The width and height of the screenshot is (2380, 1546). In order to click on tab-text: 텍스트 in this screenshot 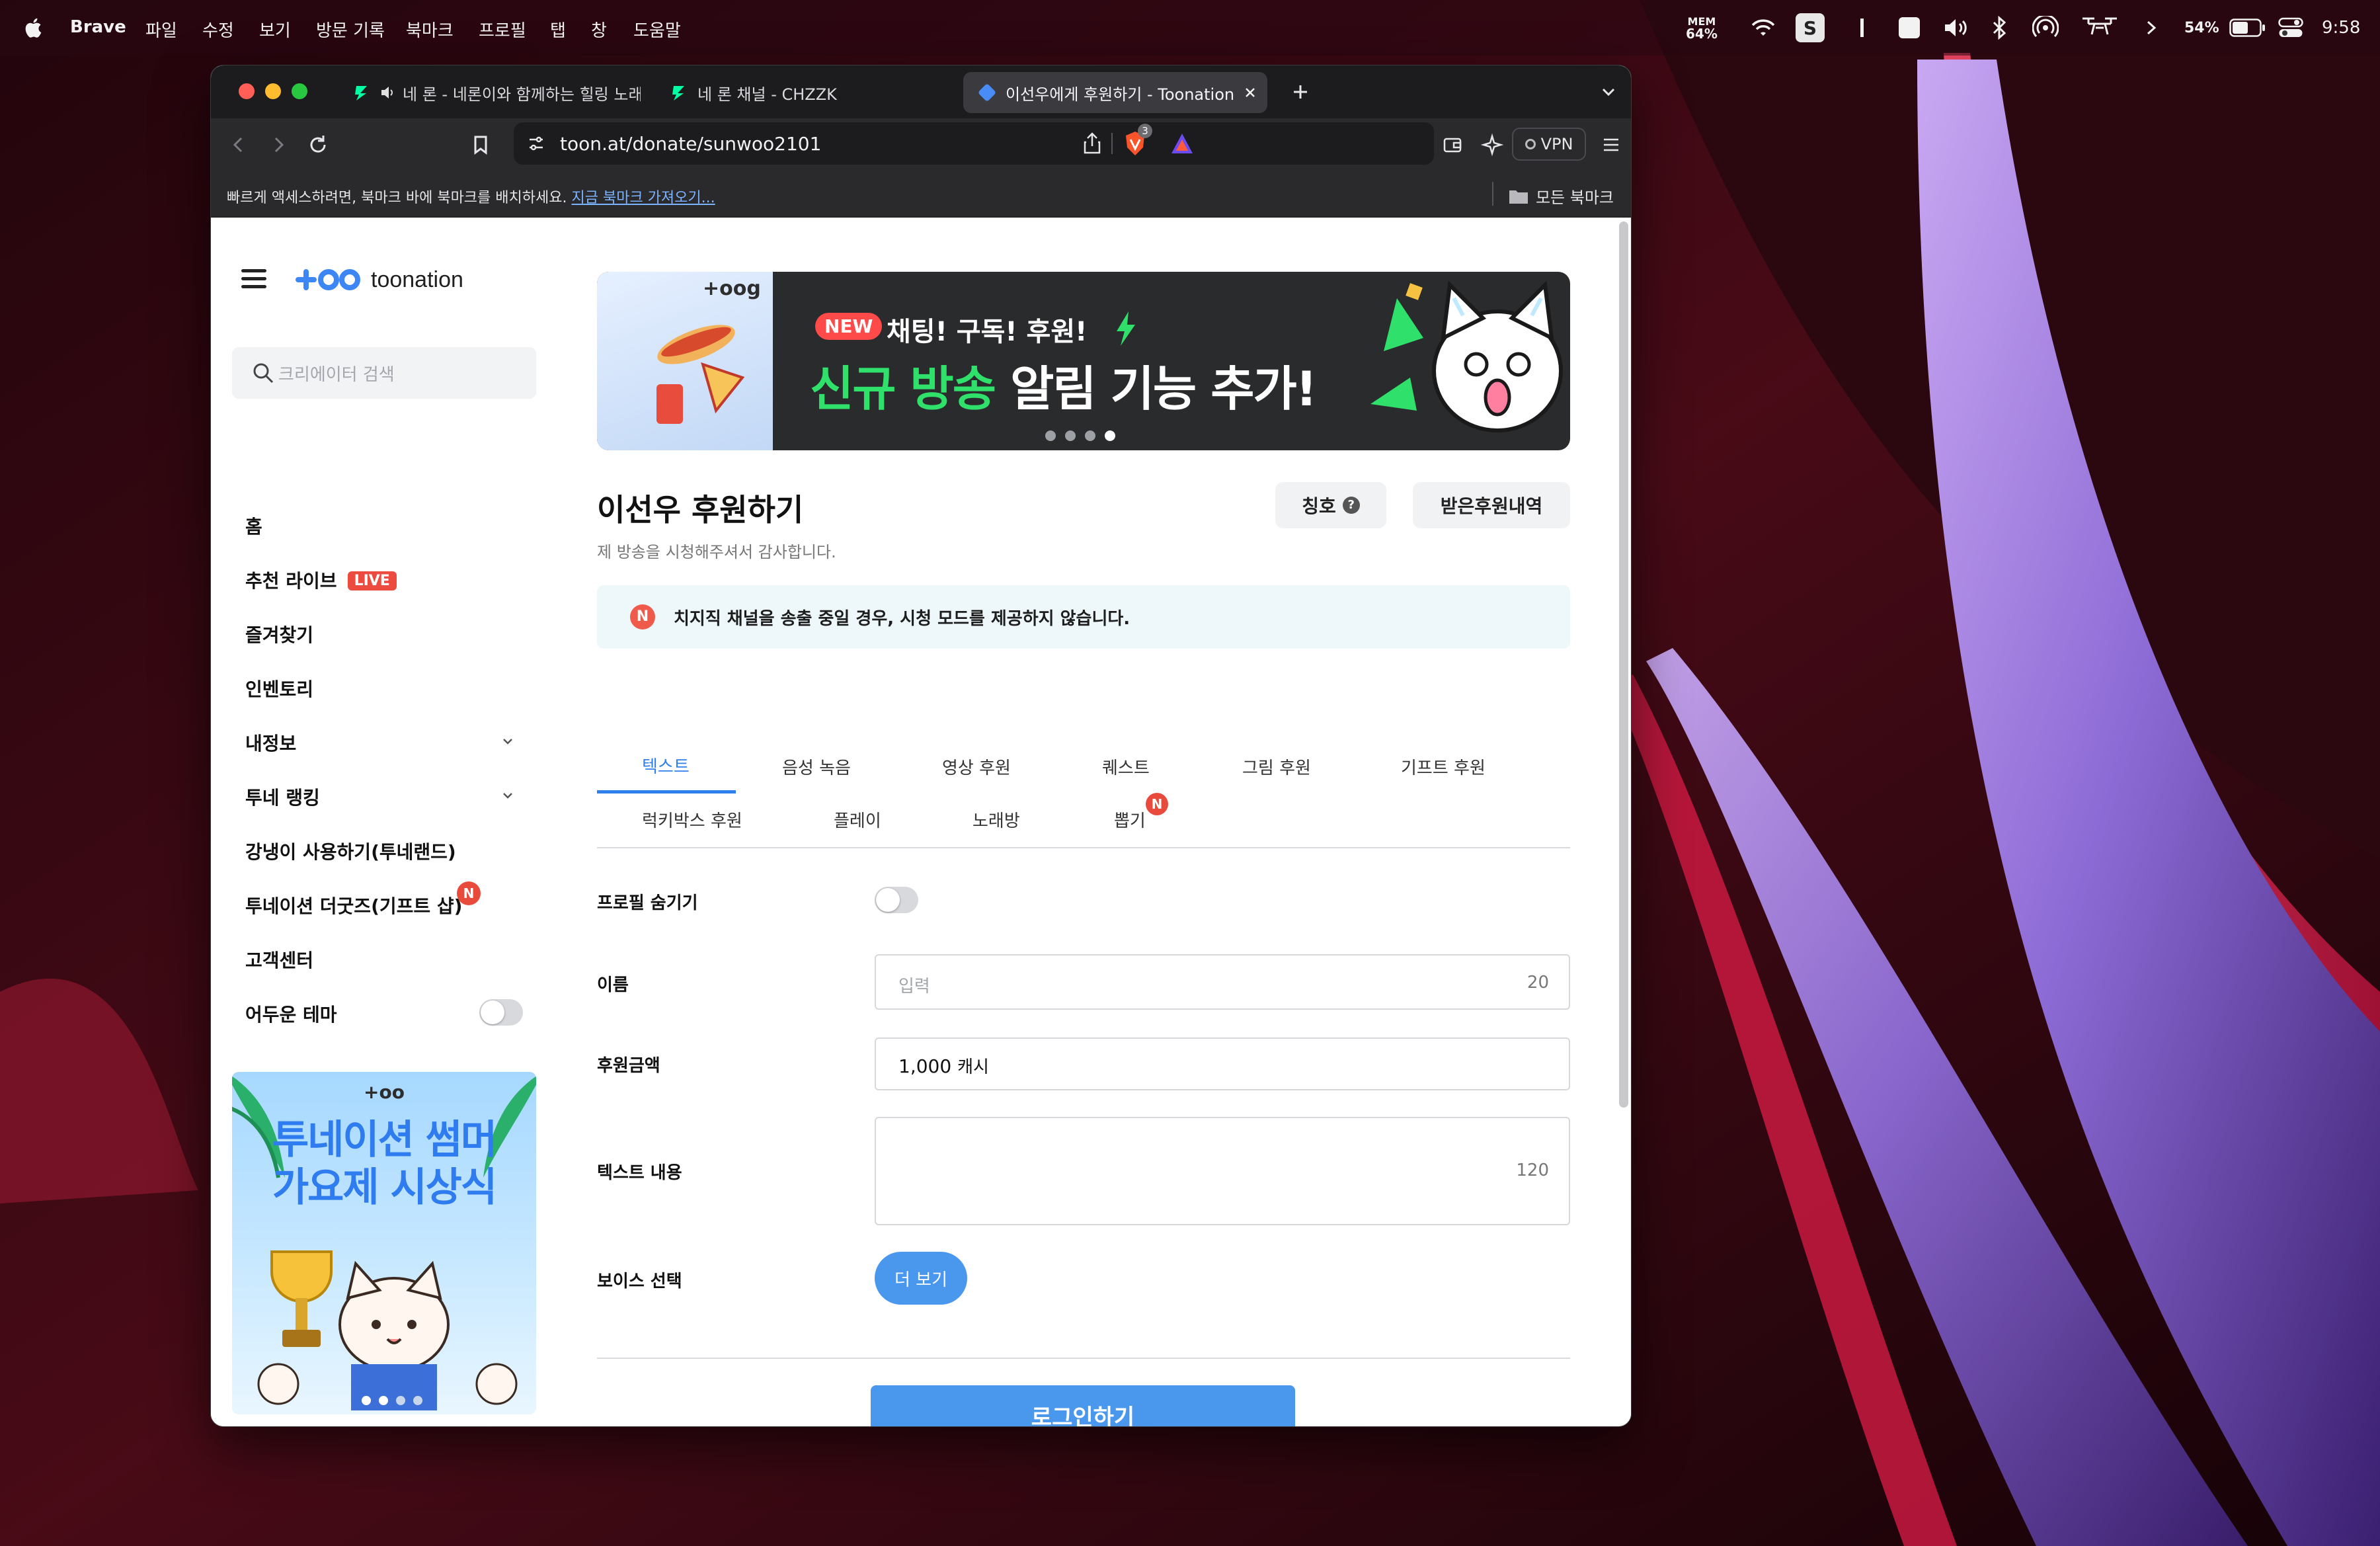, I will do `click(666, 765)`.